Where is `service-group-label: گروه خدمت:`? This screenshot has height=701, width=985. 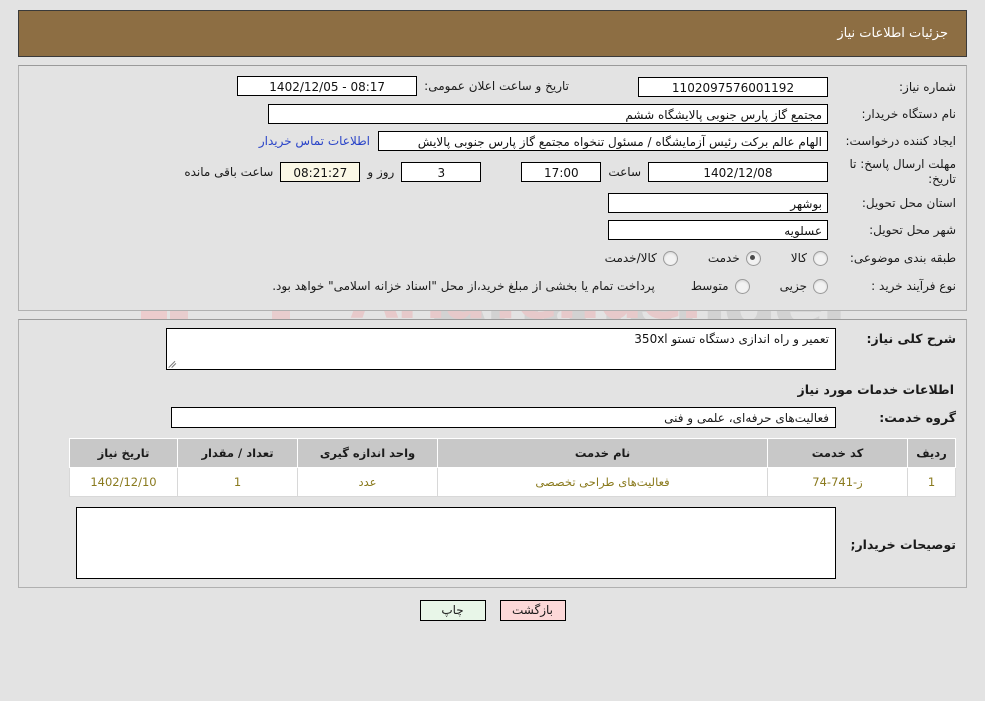
service-group-label: گروه خدمت: is located at coordinates (917, 417).